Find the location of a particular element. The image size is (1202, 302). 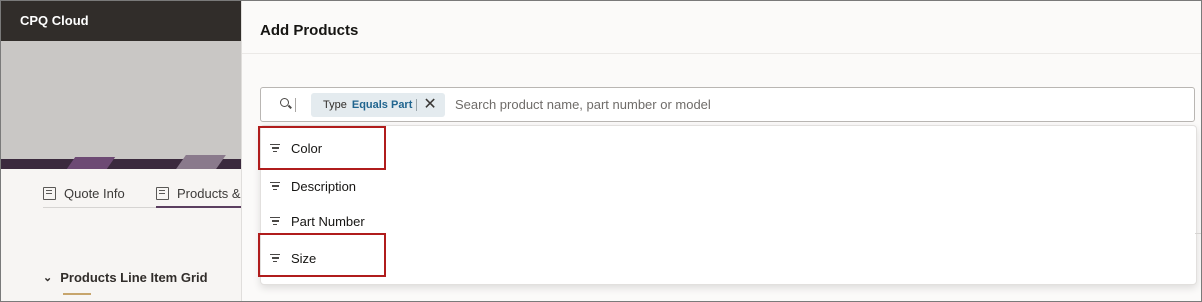

tab-label: Products & is located at coordinates (209, 193).